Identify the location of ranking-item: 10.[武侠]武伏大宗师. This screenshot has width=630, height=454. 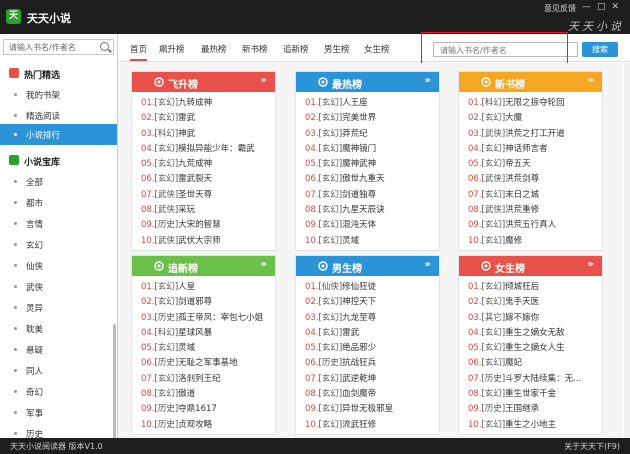
(207, 241).